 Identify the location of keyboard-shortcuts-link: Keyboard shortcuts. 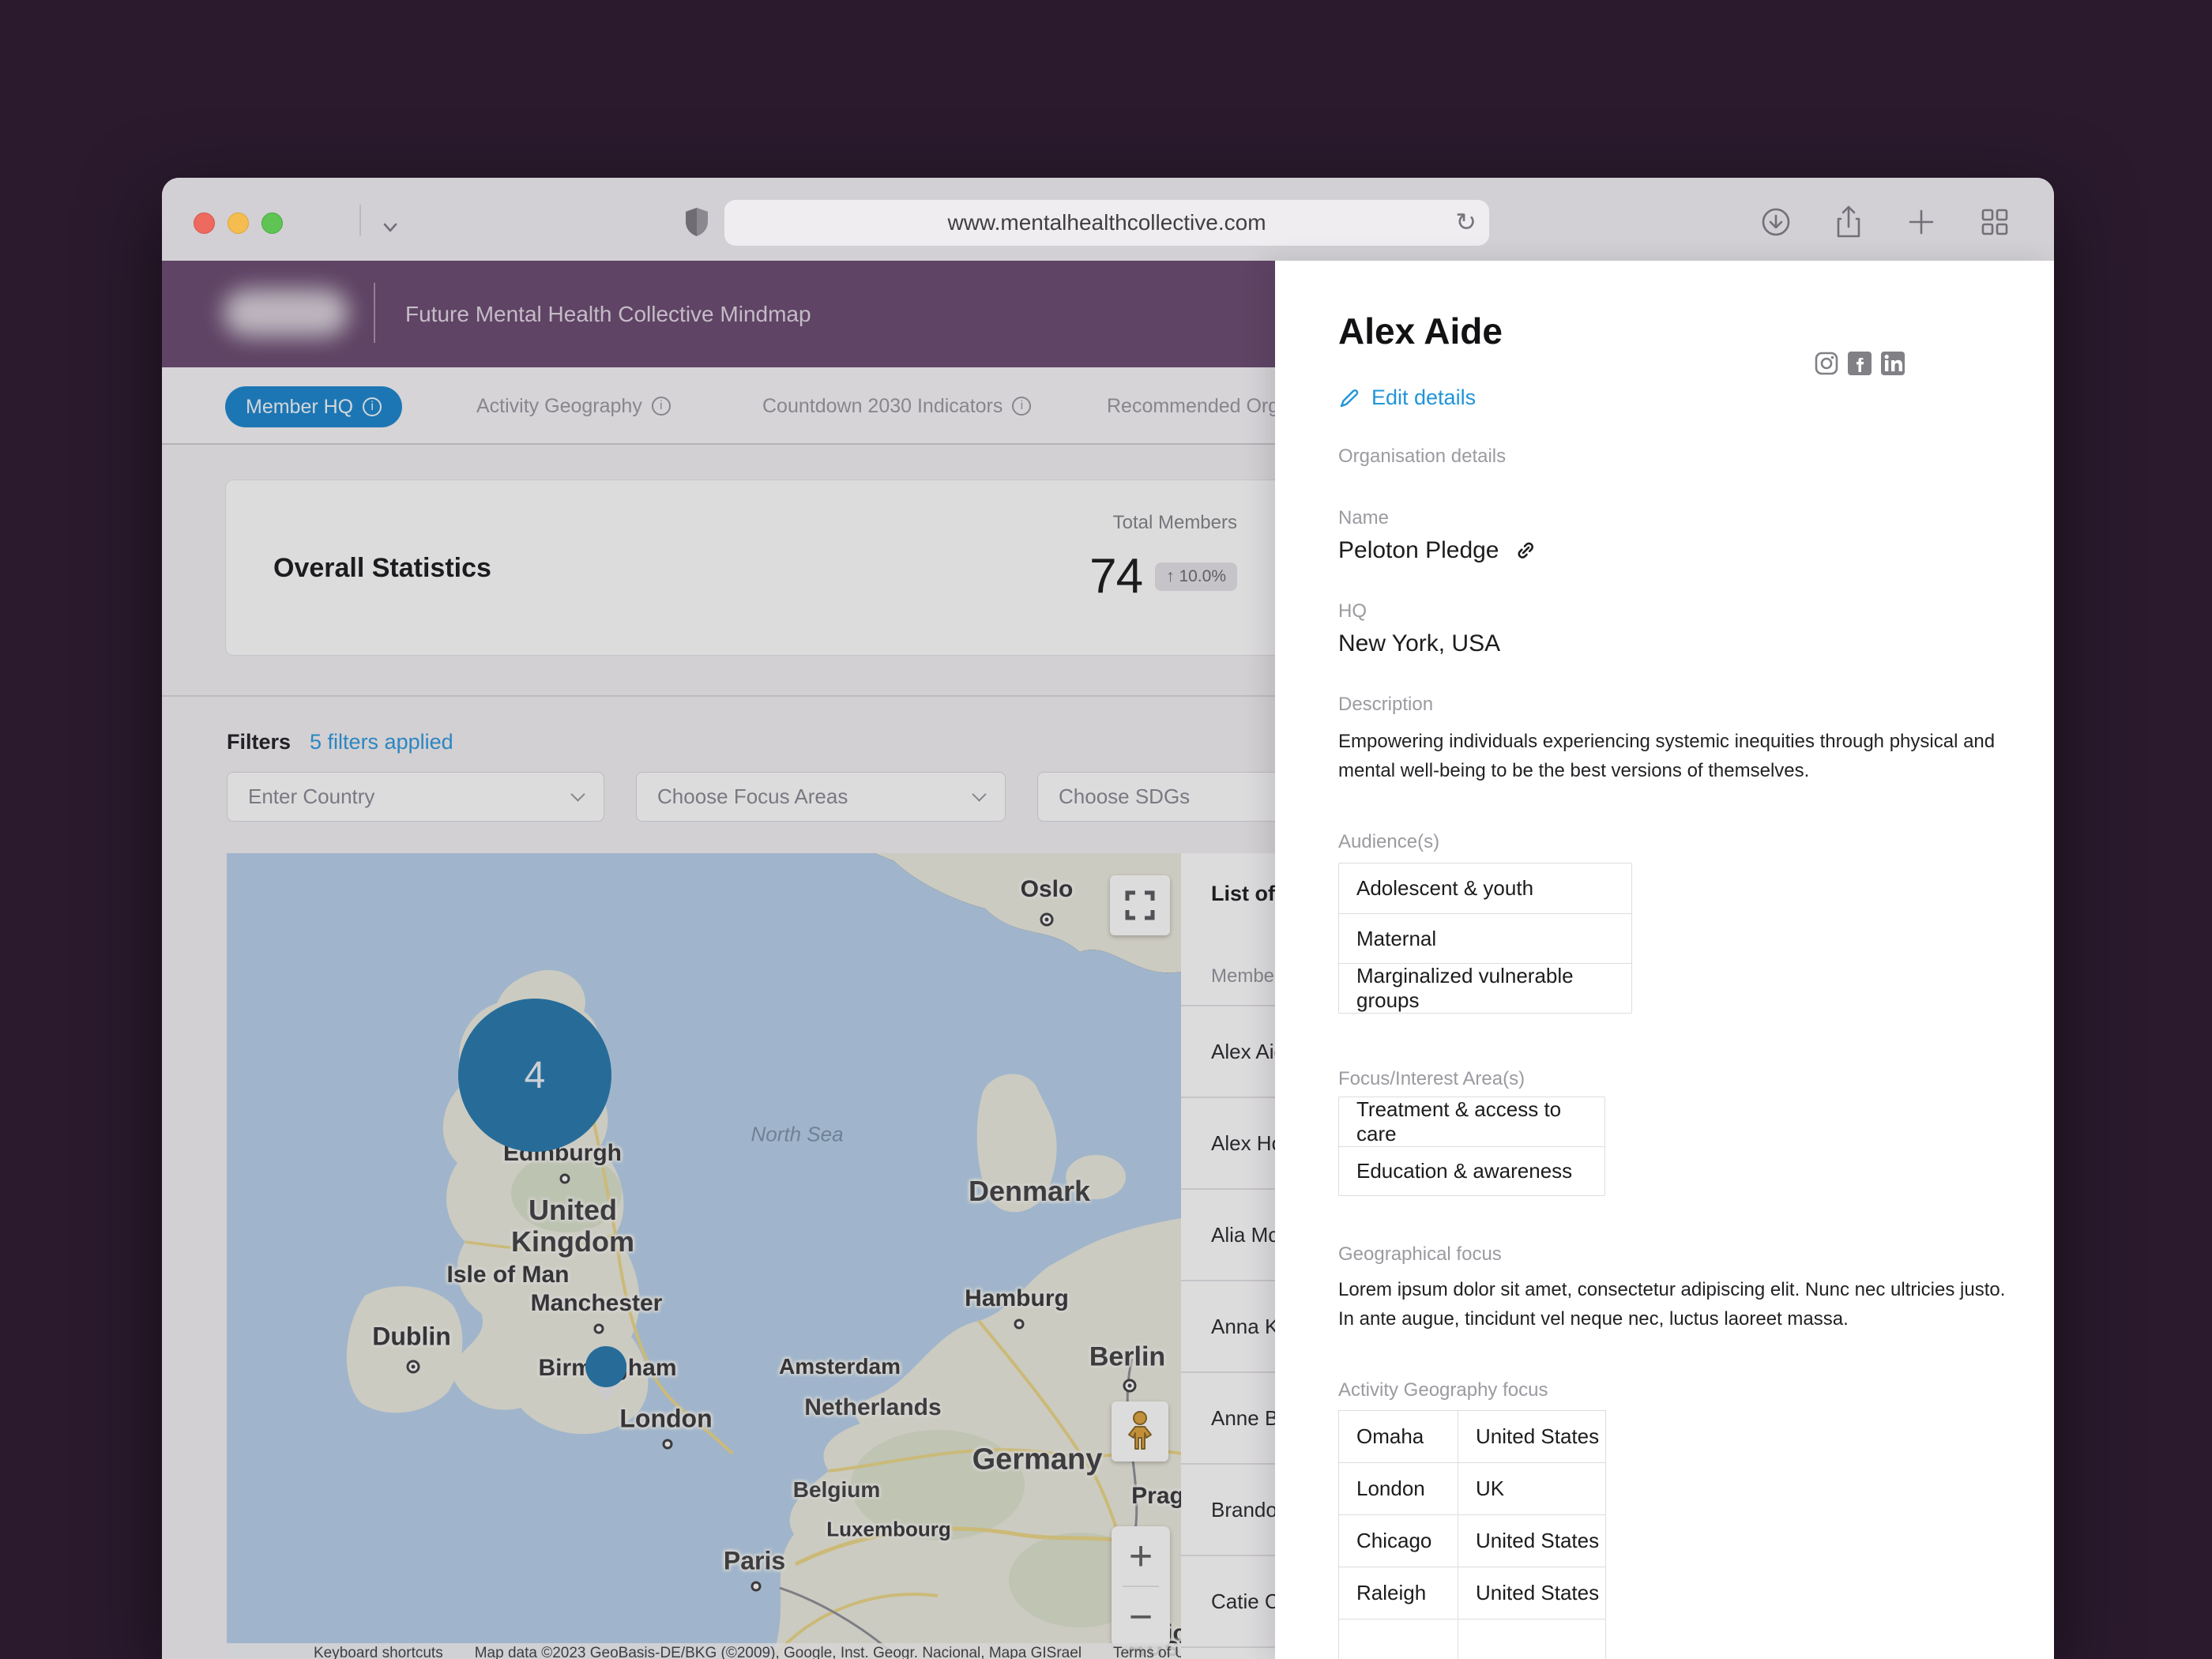
(379, 1652).